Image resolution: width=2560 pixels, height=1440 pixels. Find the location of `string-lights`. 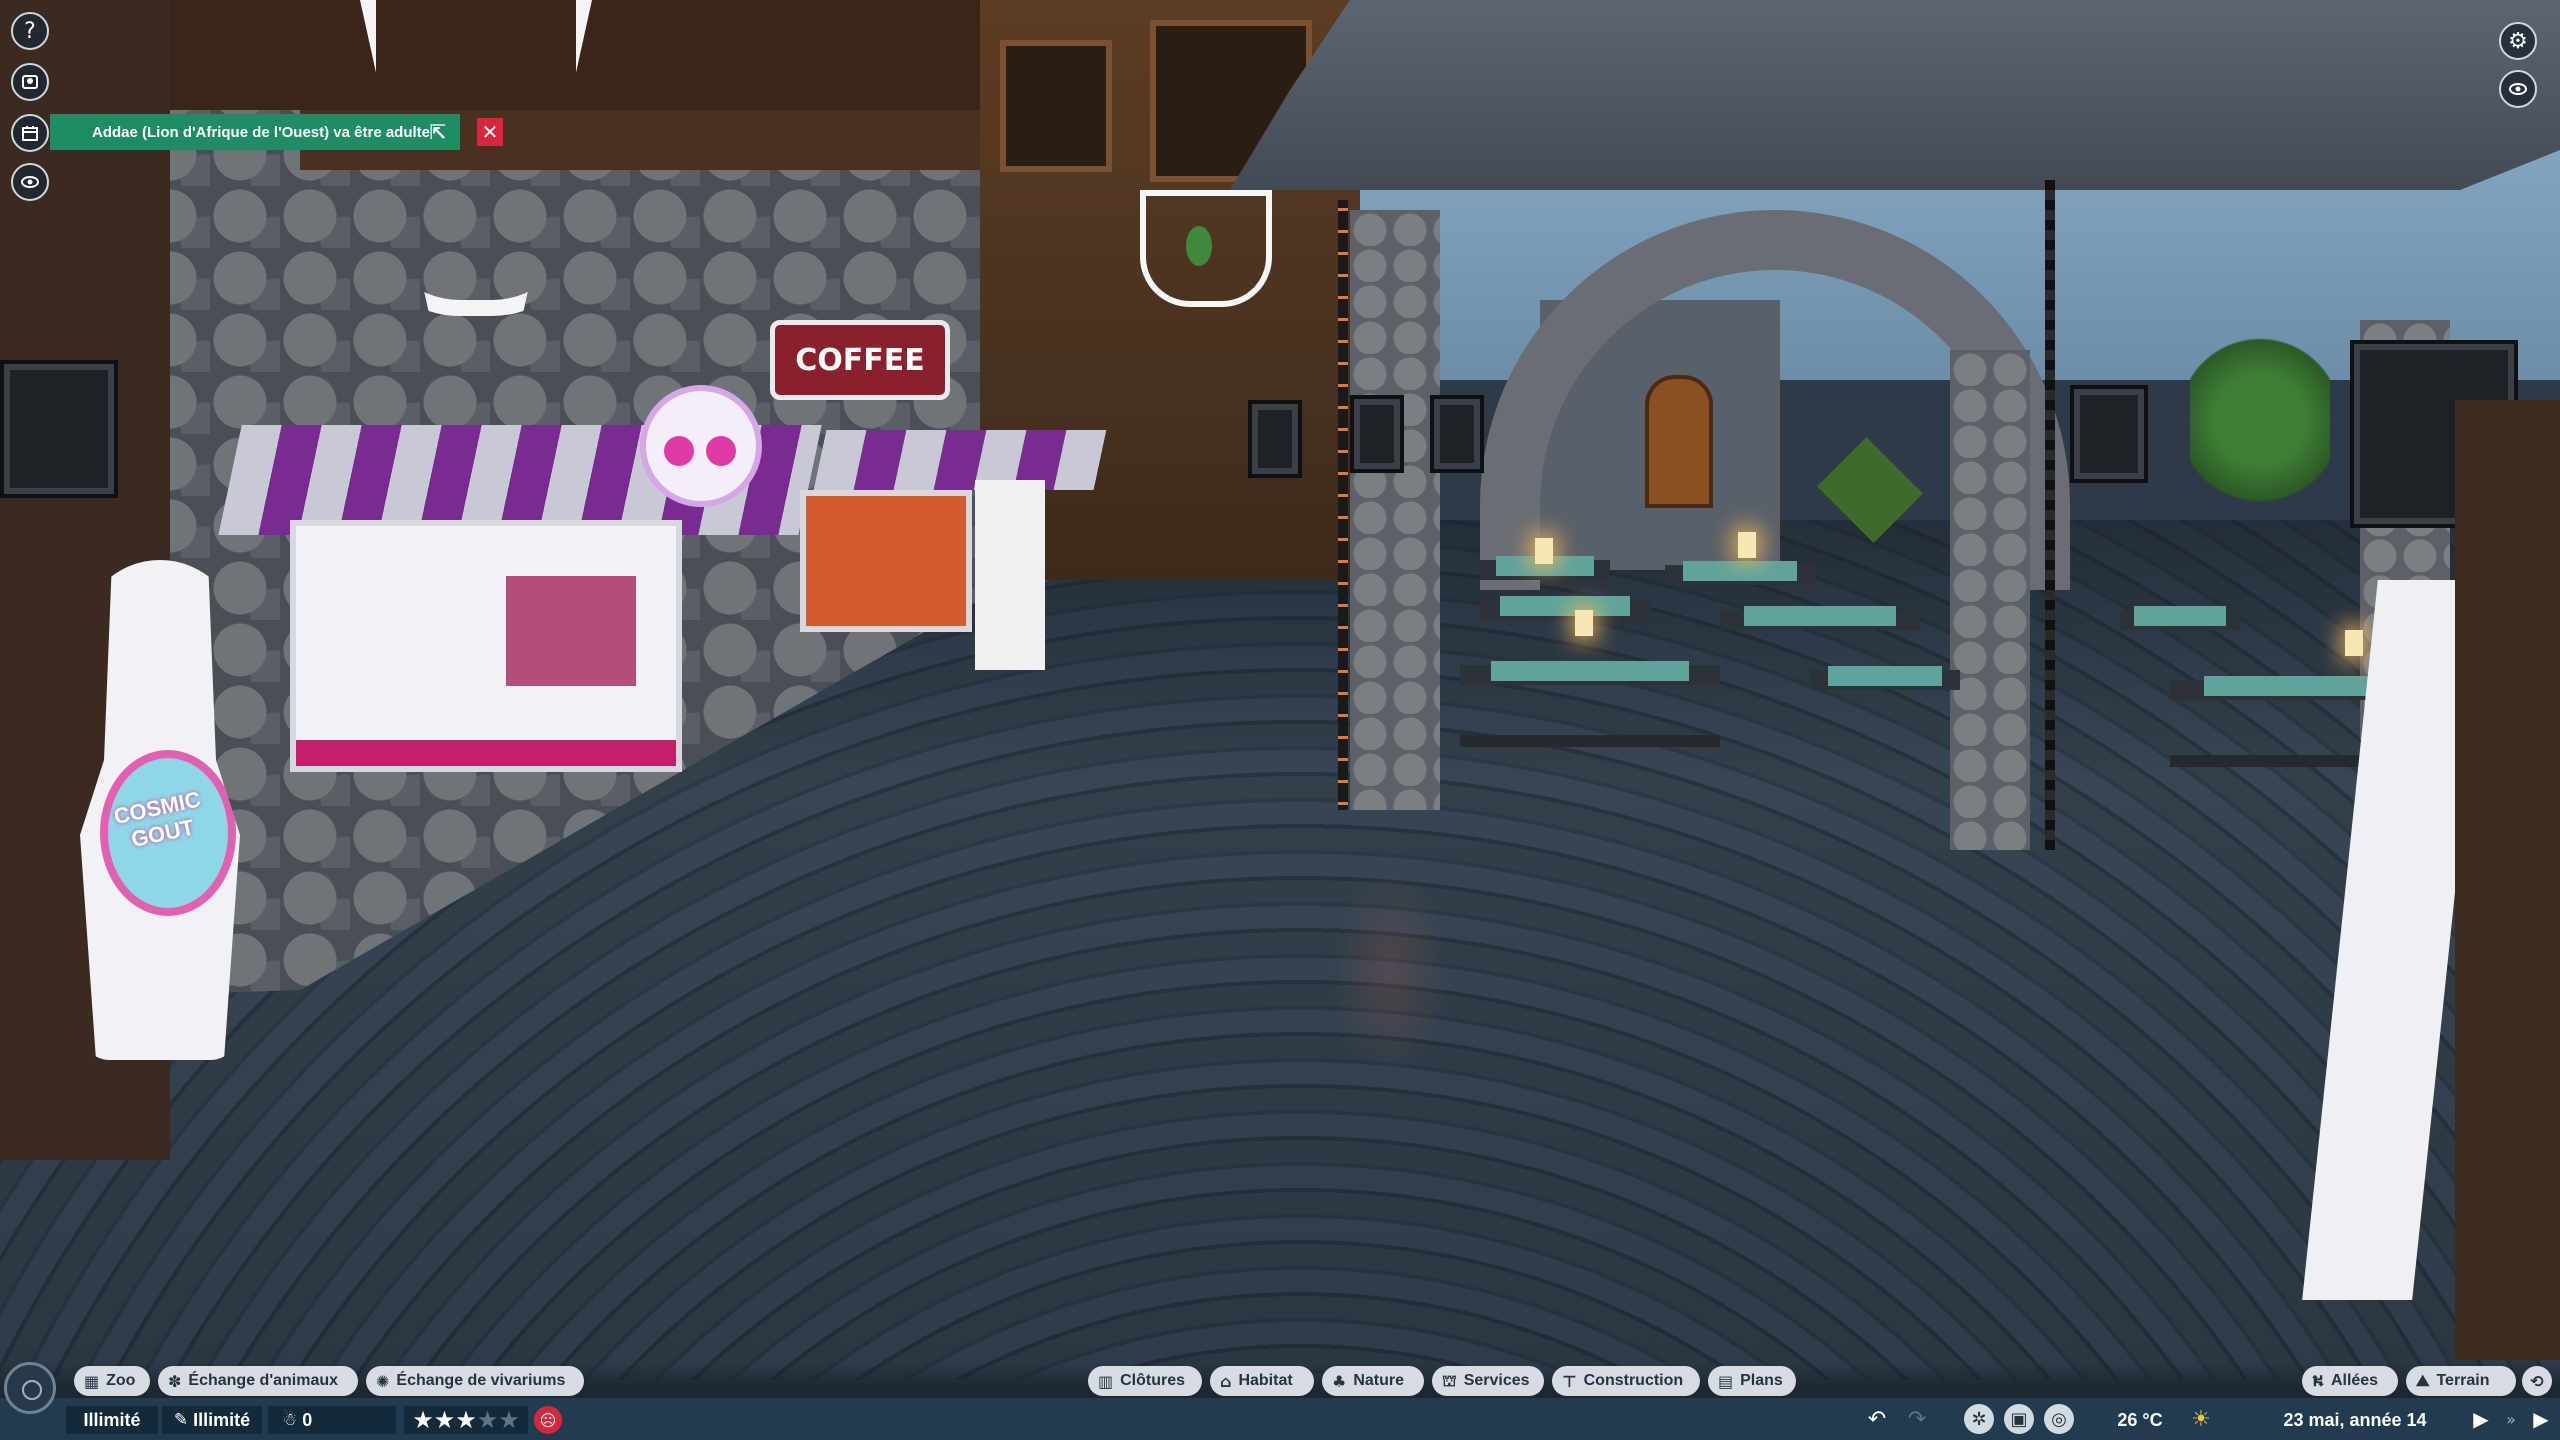

string-lights is located at coordinates (1343, 505).